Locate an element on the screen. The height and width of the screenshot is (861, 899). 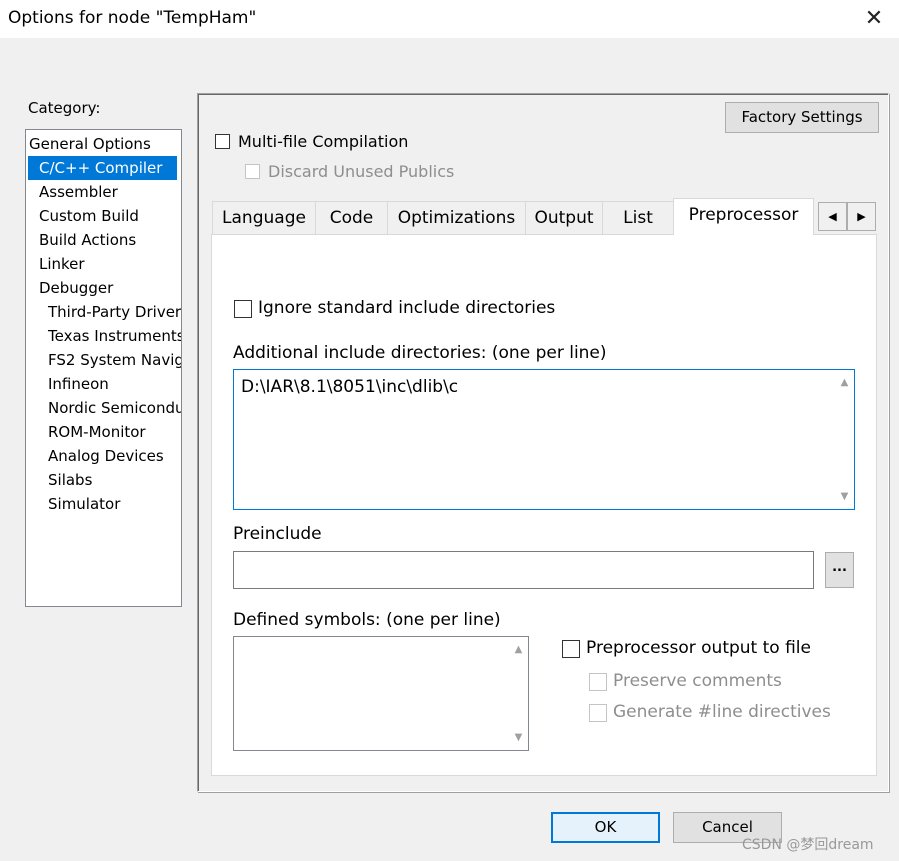
close-icon: ✕ is located at coordinates (874, 19).